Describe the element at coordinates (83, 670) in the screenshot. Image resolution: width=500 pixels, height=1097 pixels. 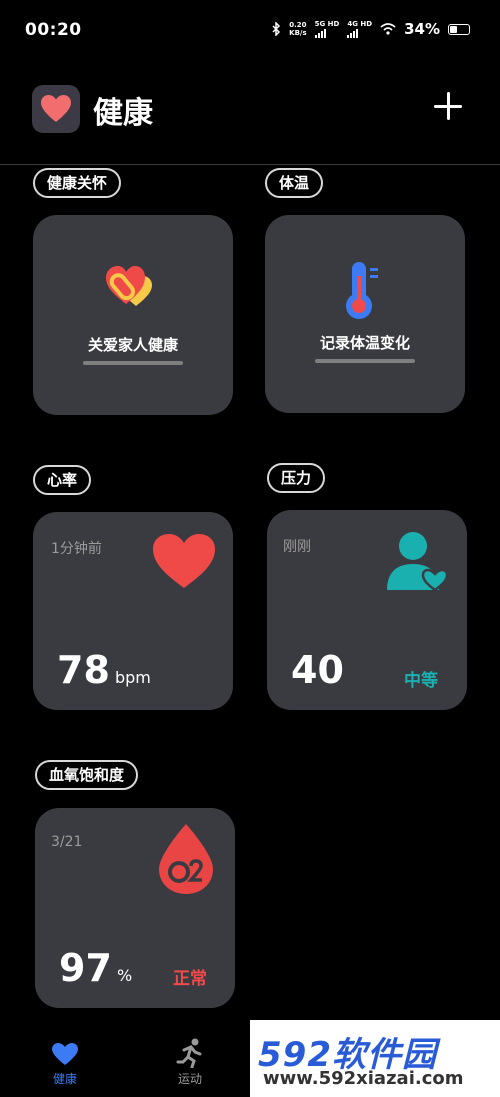
I see `heart-rate-value: 78` at that location.